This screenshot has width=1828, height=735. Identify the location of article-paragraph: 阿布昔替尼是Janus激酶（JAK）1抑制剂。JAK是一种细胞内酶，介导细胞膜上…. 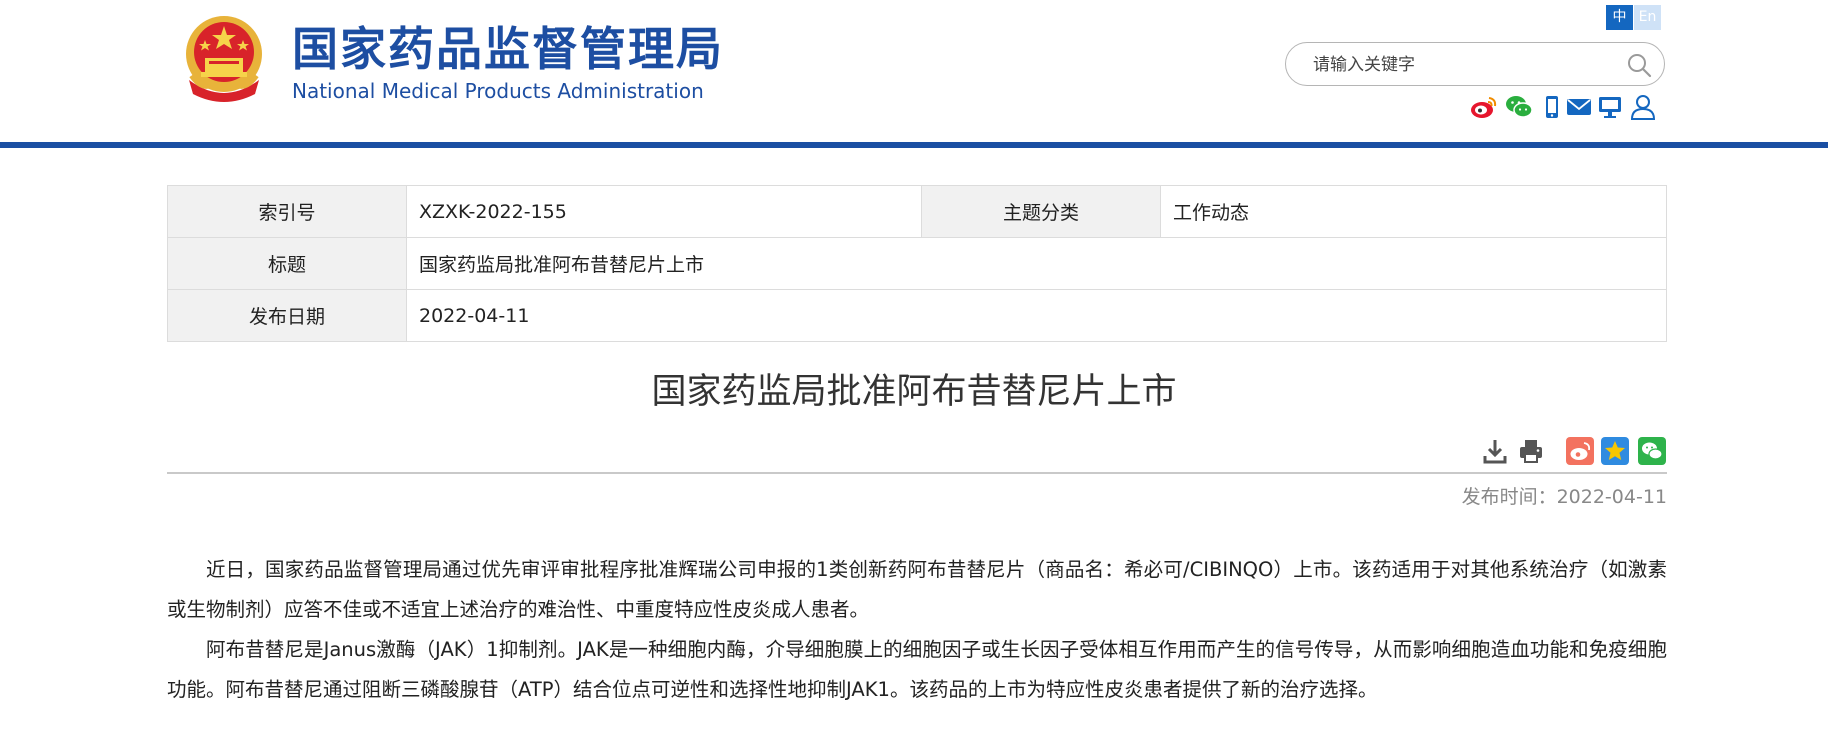
(917, 669).